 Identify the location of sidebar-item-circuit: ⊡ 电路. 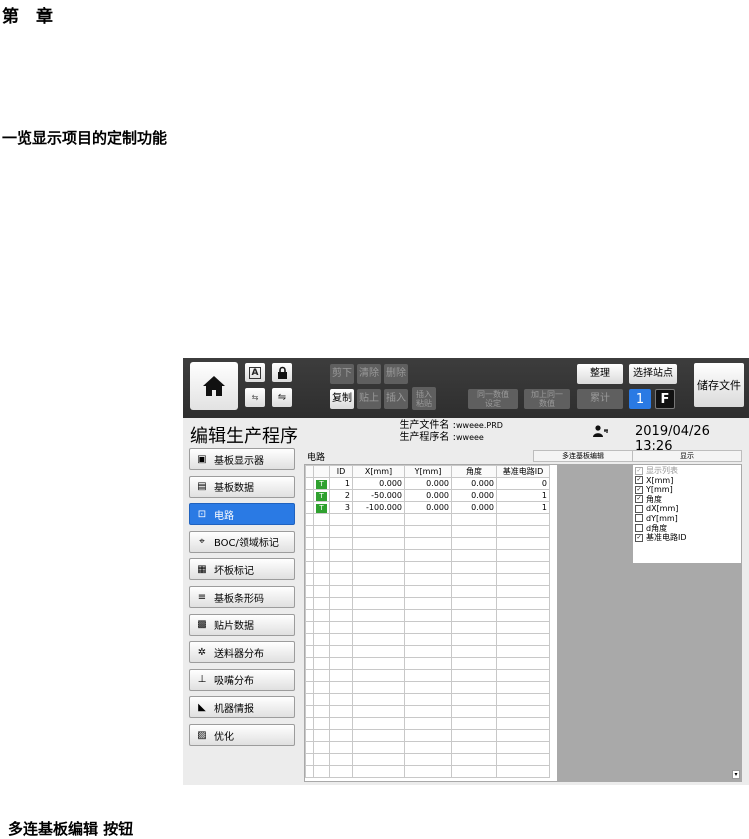
(242, 514).